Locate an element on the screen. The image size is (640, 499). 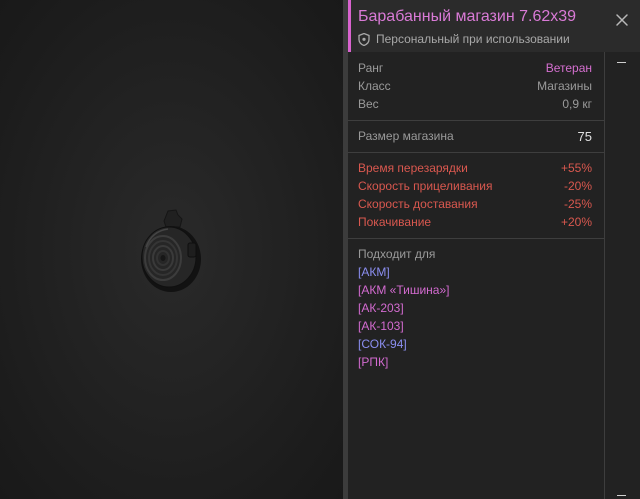
modifier-value: +55% is located at coordinates (576, 168).